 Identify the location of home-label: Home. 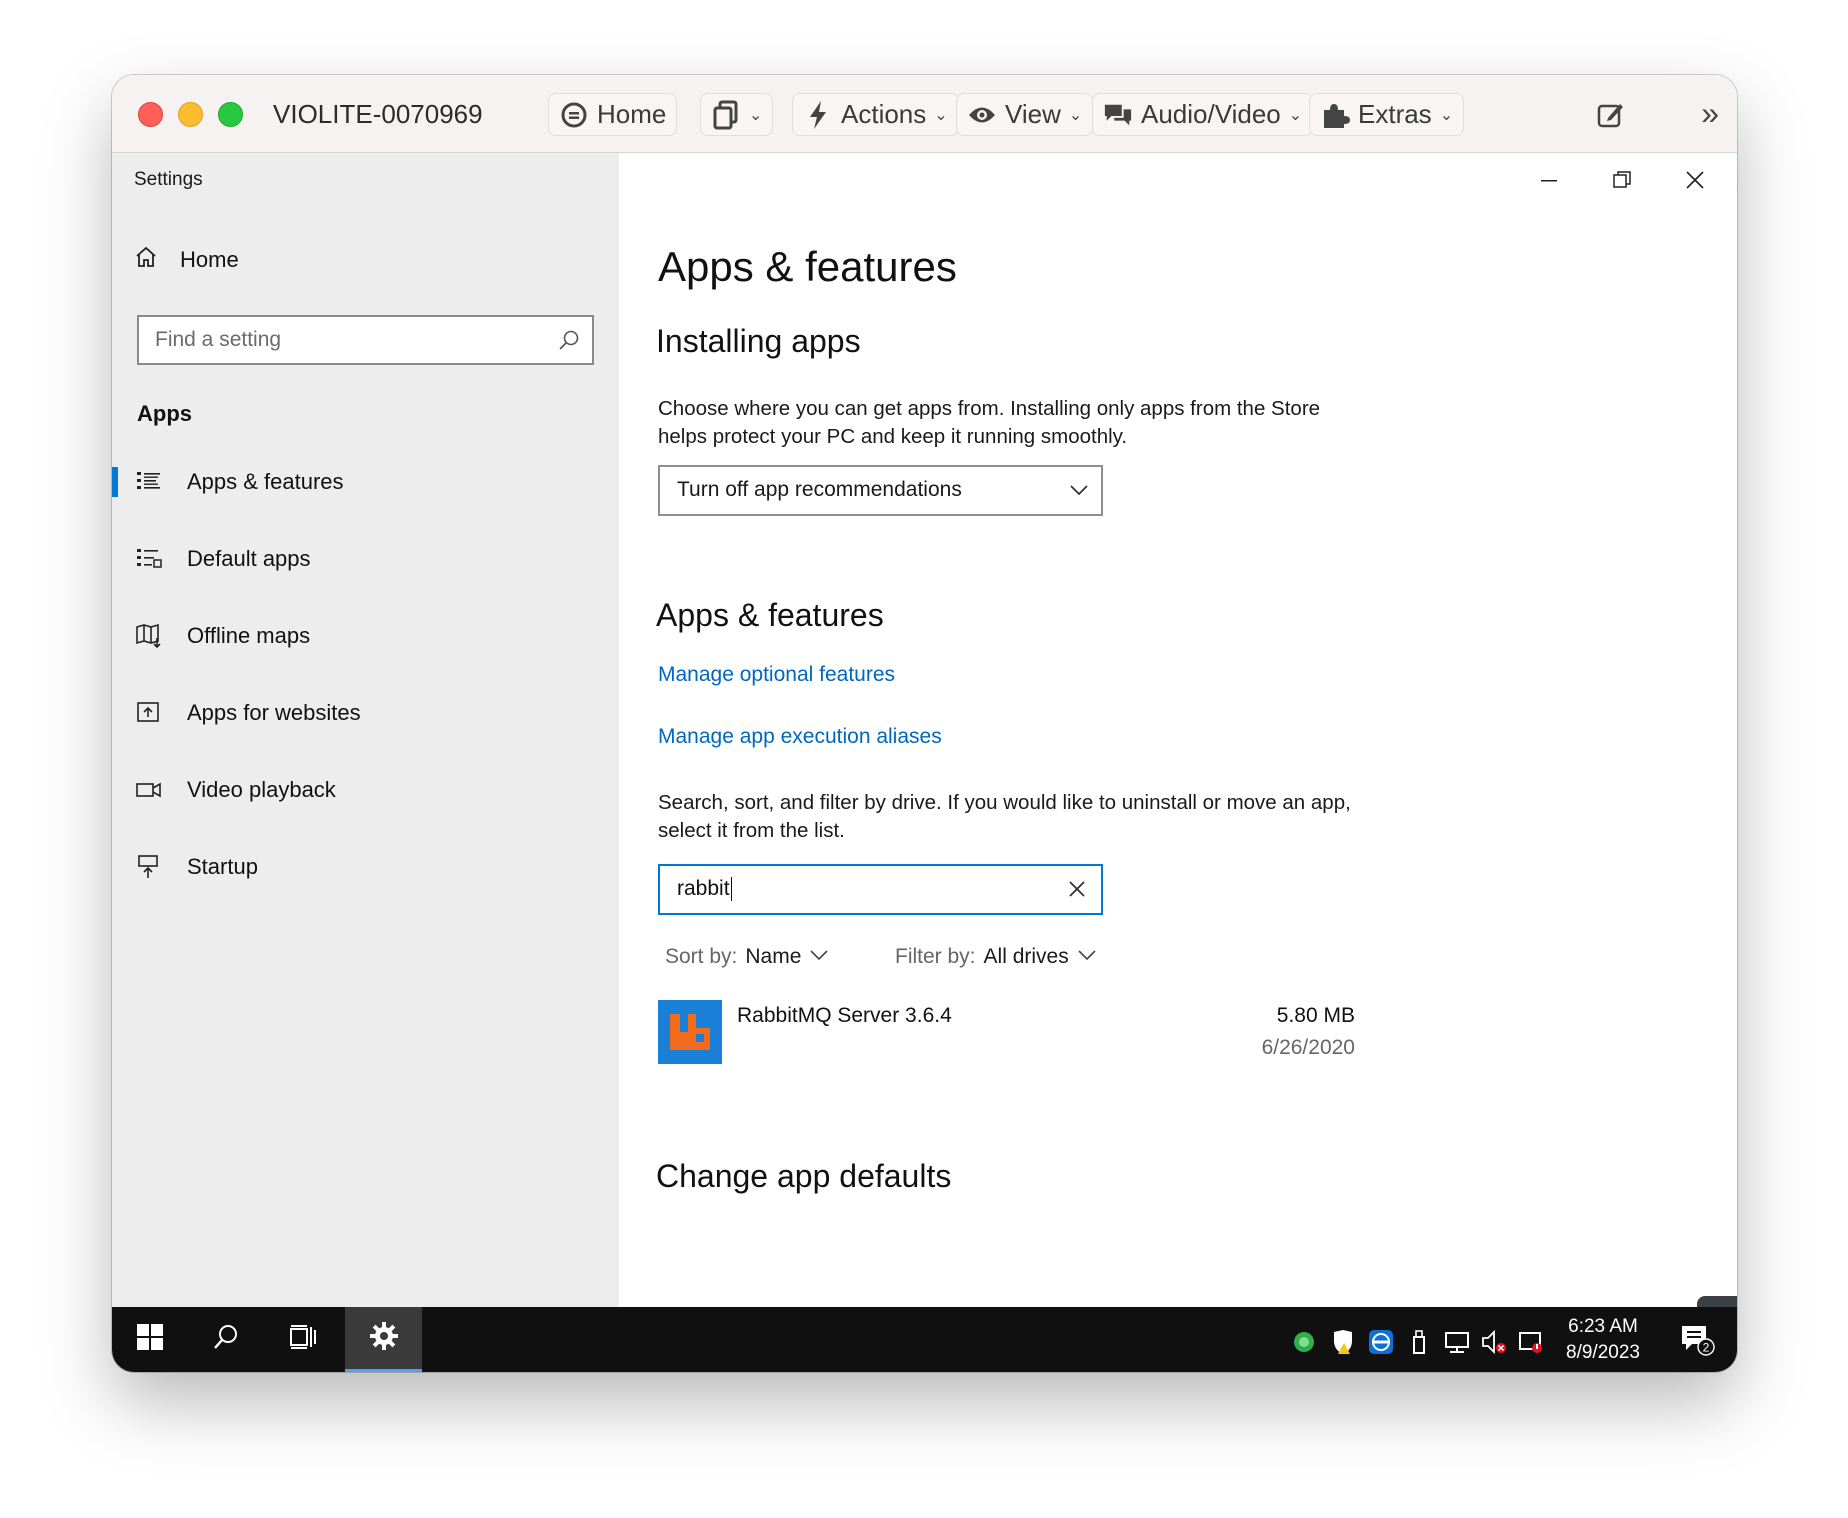
(209, 259).